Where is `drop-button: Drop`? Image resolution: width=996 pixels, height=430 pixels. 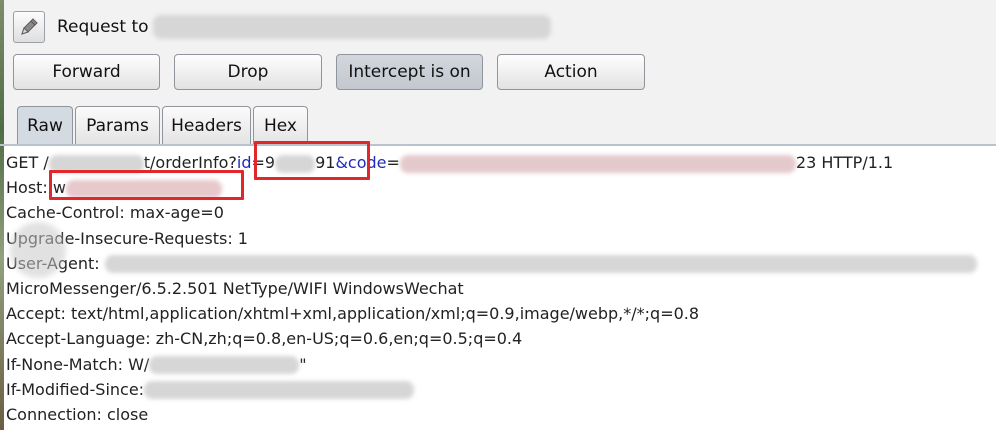
drop-button: Drop is located at coordinates (248, 72).